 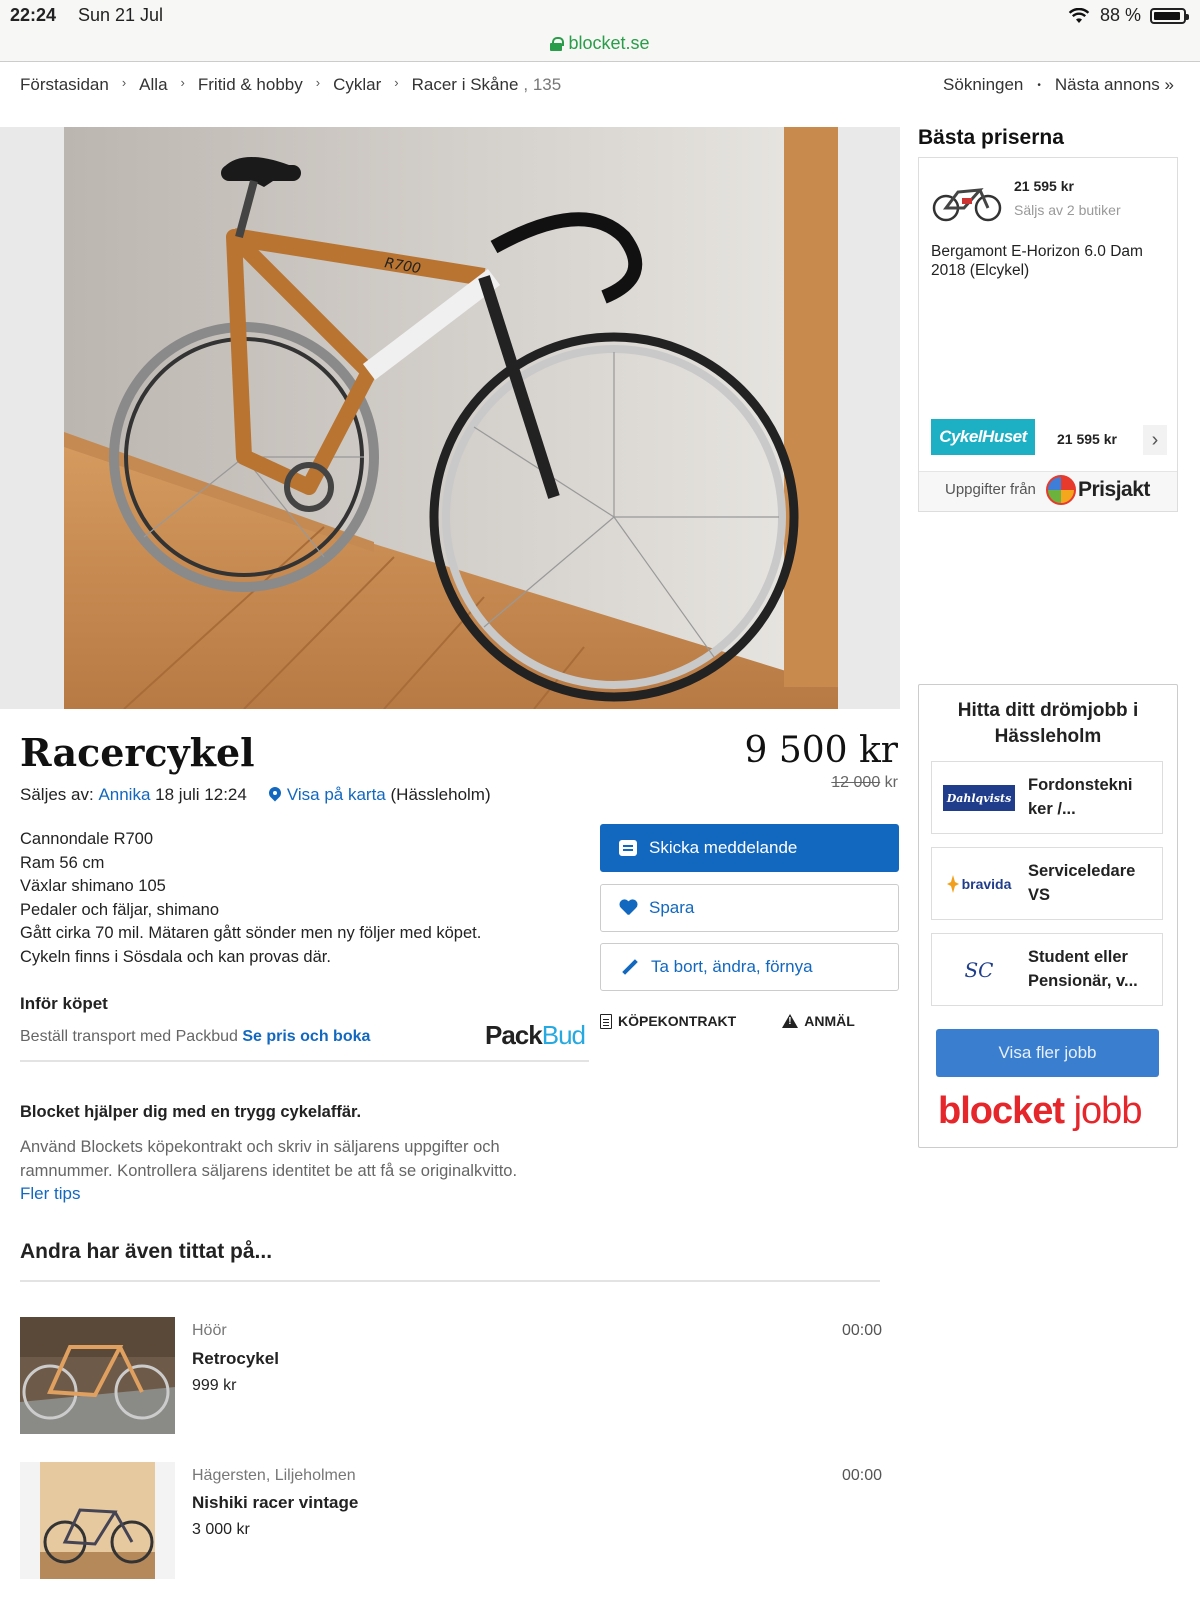 What do you see at coordinates (1047, 1053) in the screenshot?
I see `show-more-jobs-button: Visa fler jobb` at bounding box center [1047, 1053].